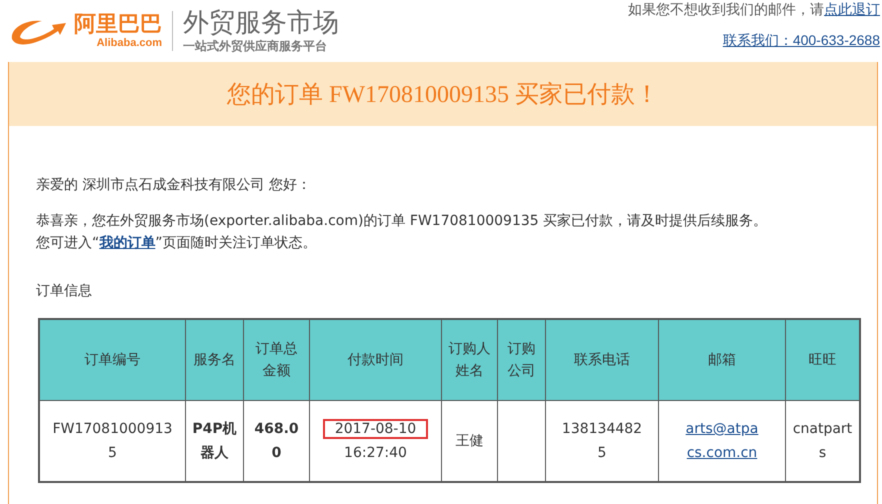 Image resolution: width=882 pixels, height=504 pixels. Describe the element at coordinates (214, 441) in the screenshot. I see `table-cell-text: P4P机 器人` at that location.